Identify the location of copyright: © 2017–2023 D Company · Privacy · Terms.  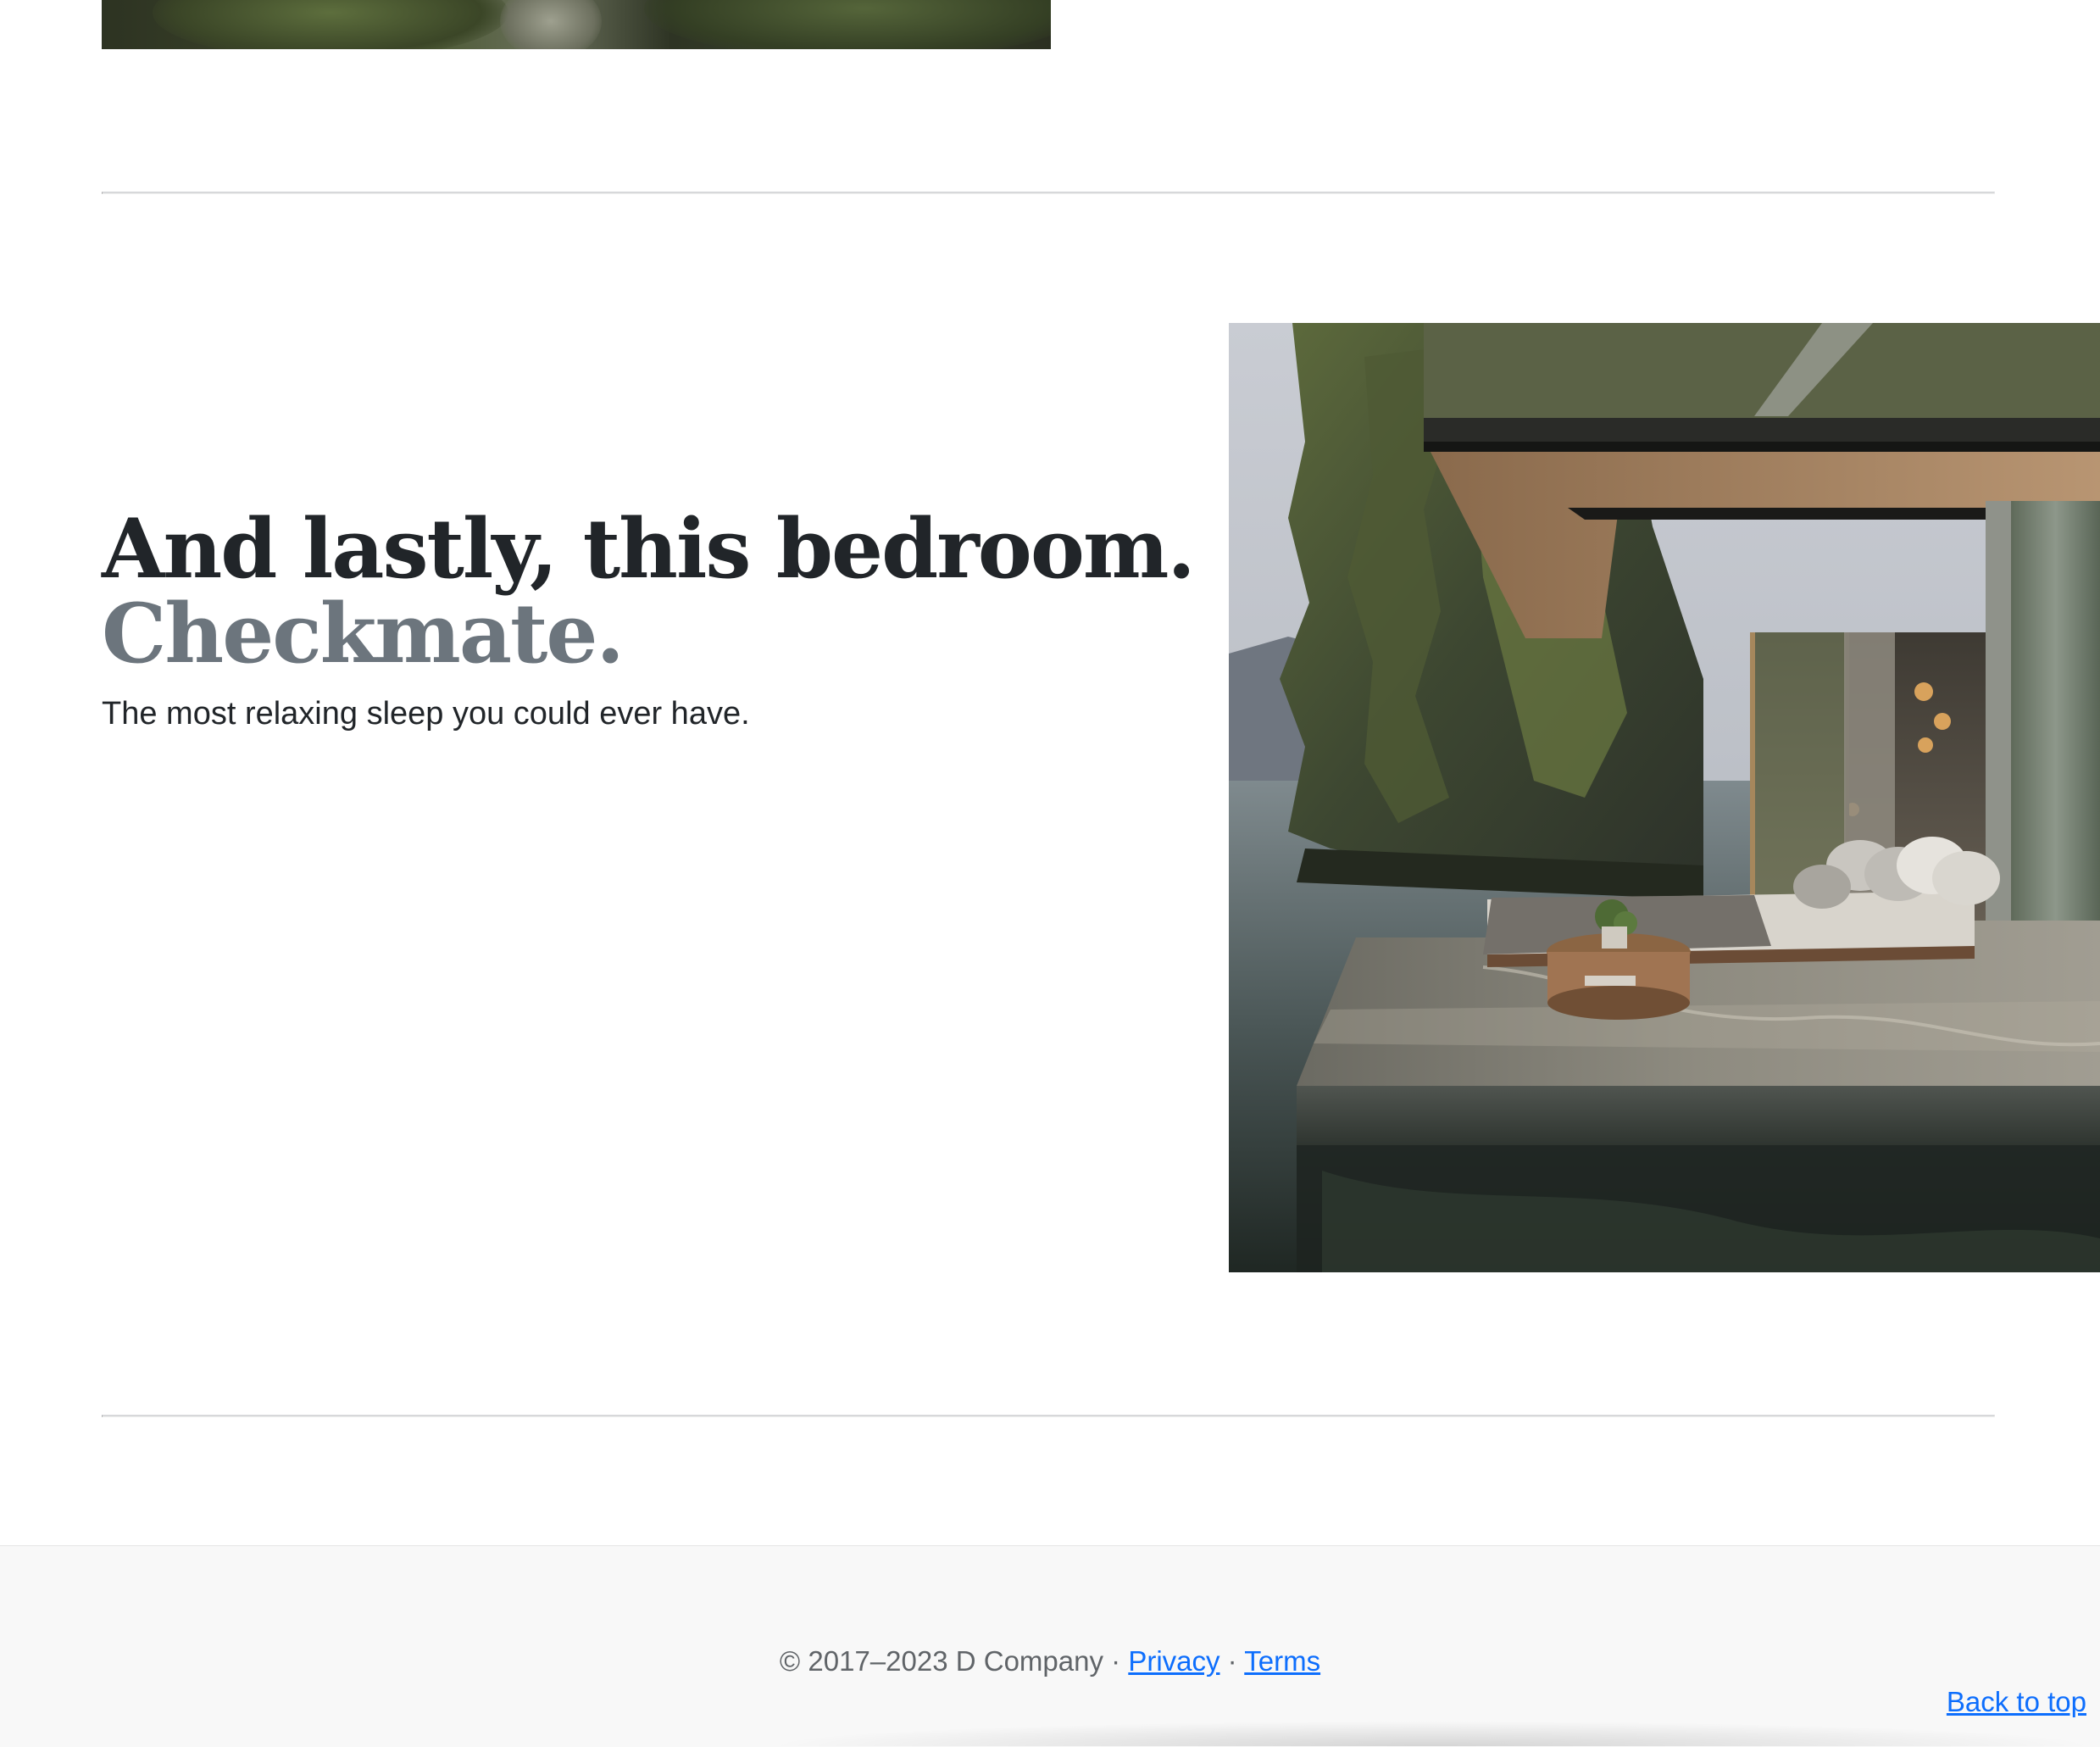
(1050, 1661).